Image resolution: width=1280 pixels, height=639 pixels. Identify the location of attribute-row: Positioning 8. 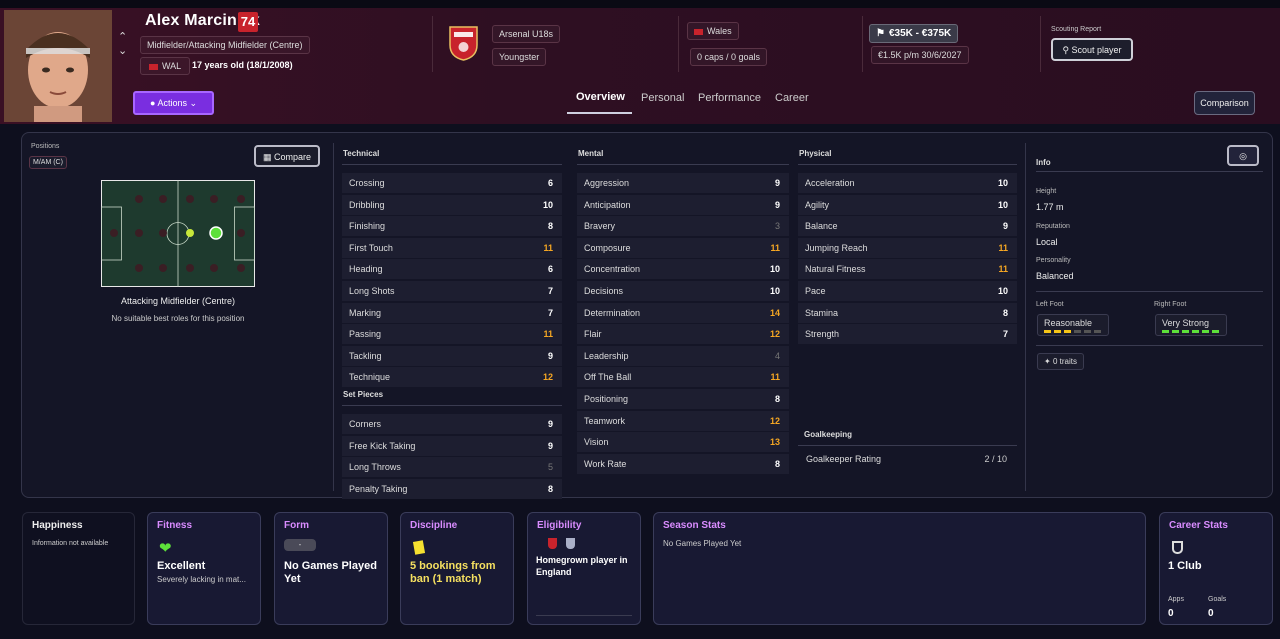
(683, 399).